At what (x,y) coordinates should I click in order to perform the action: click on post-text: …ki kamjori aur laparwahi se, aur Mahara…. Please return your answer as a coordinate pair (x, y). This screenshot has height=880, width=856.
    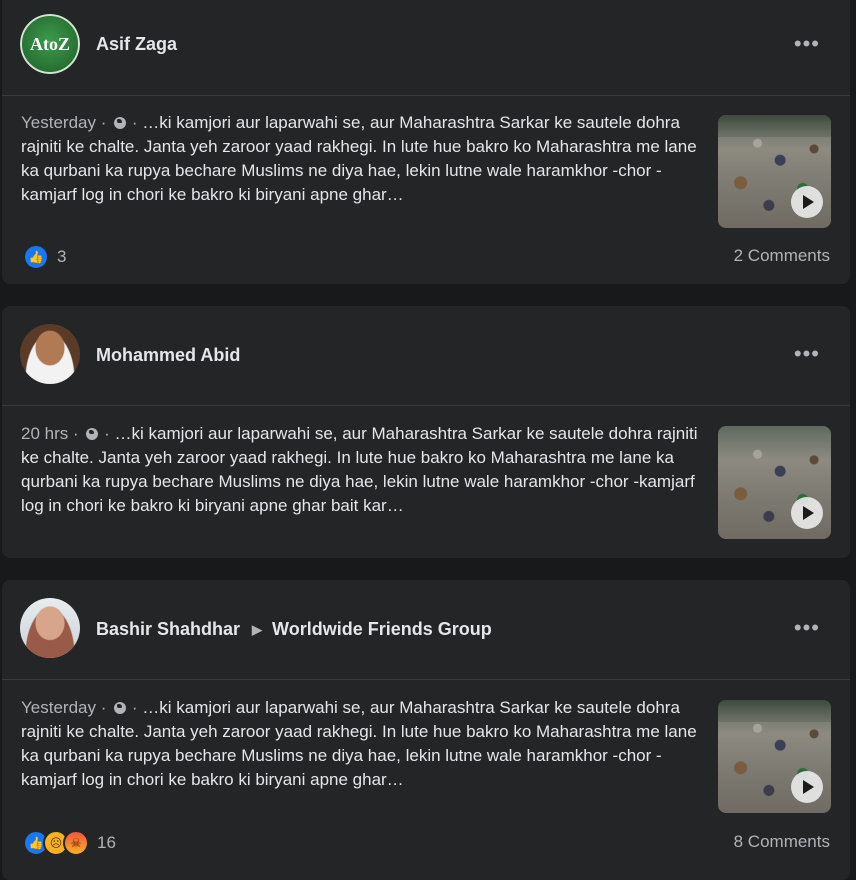
    Looking at the image, I should click on (359, 469).